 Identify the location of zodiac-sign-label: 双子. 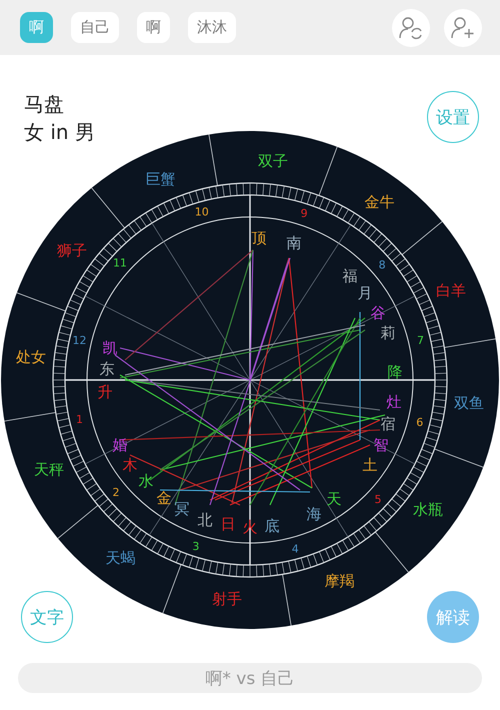
(273, 161).